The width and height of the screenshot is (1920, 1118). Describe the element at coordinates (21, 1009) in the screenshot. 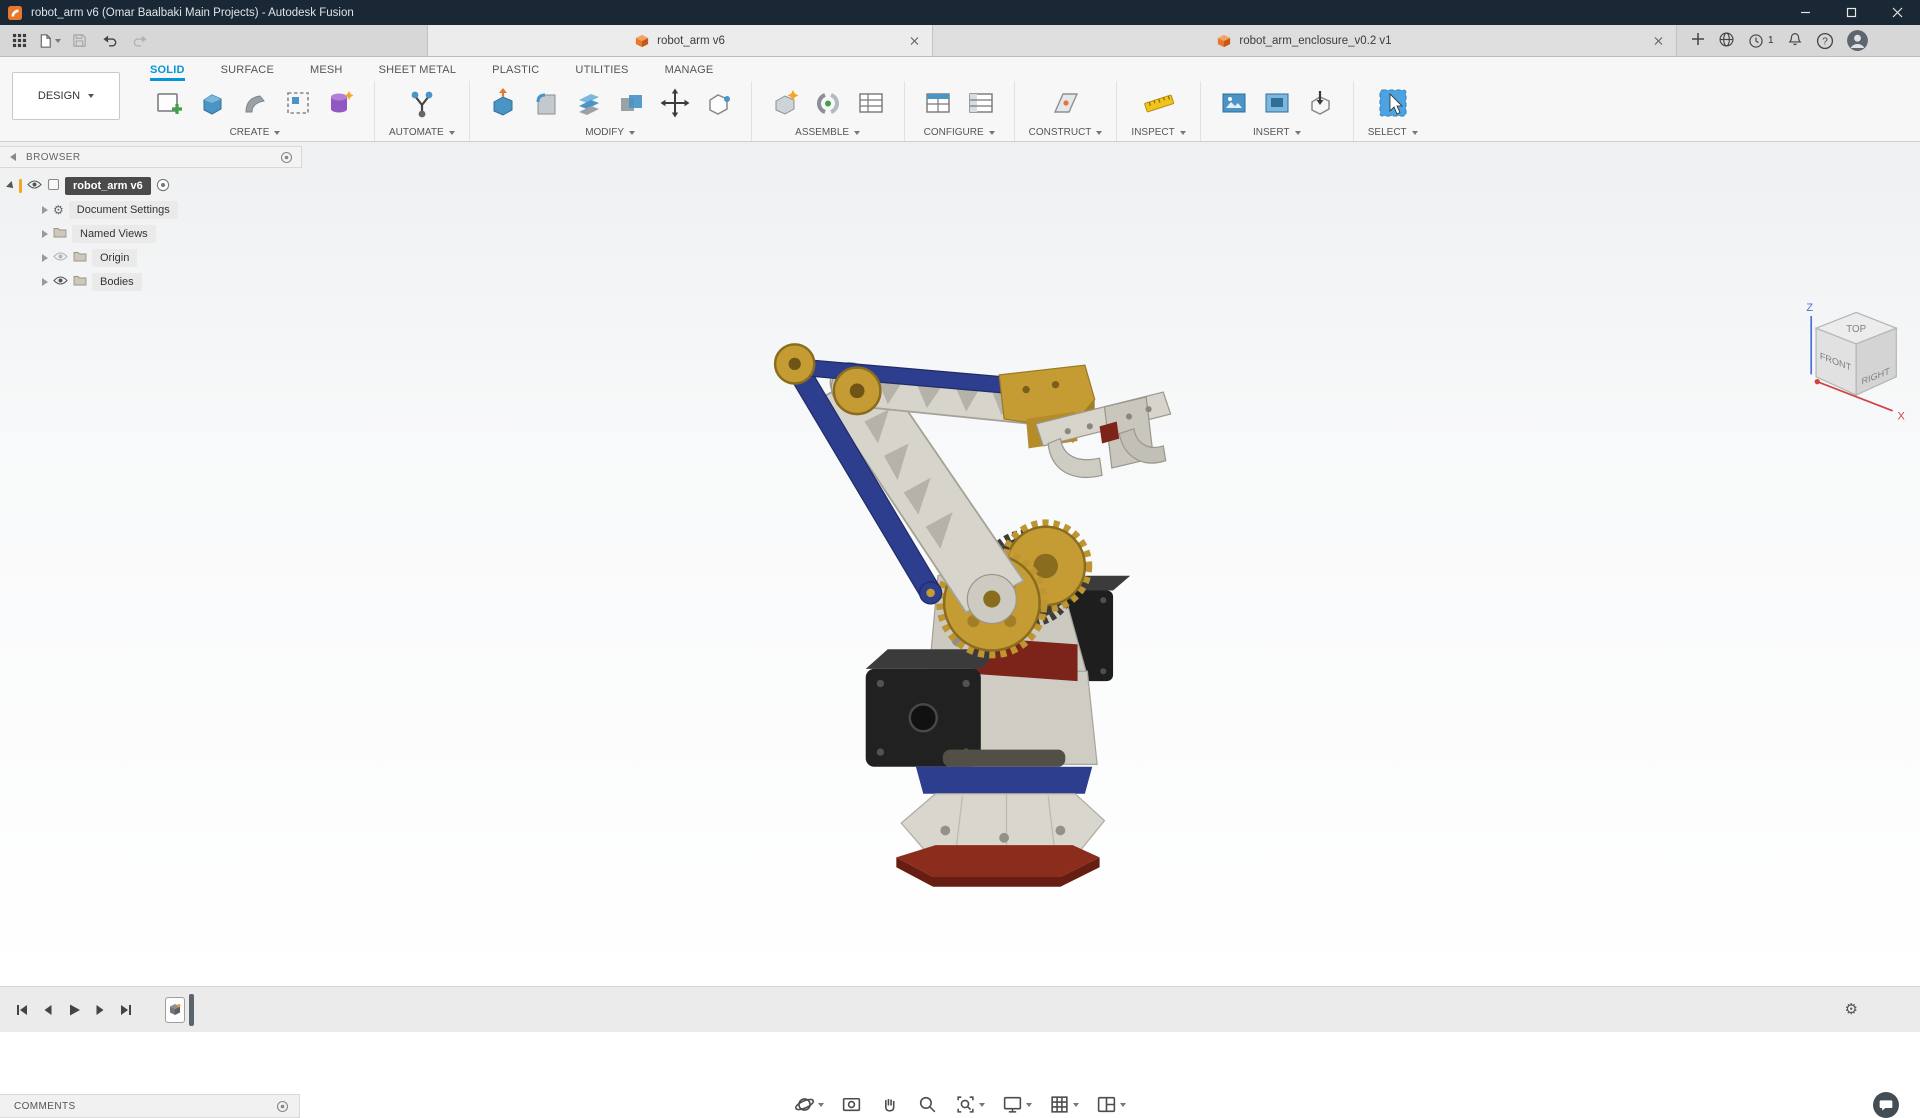

I see `go-to-start-button` at that location.